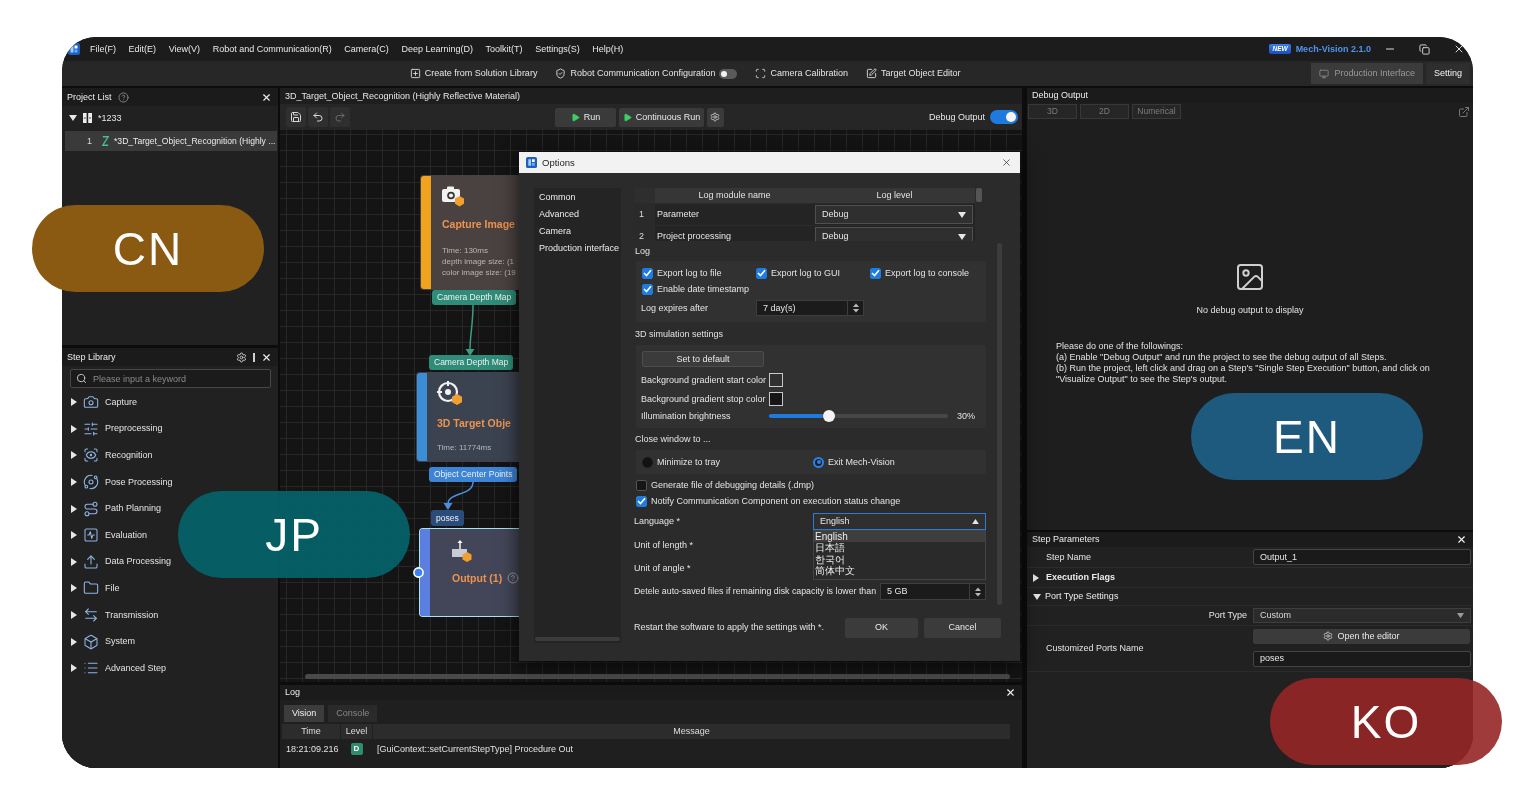 The width and height of the screenshot is (1536, 802). Describe the element at coordinates (1081, 577) in the screenshot. I see `section-header: Execution Flags` at that location.